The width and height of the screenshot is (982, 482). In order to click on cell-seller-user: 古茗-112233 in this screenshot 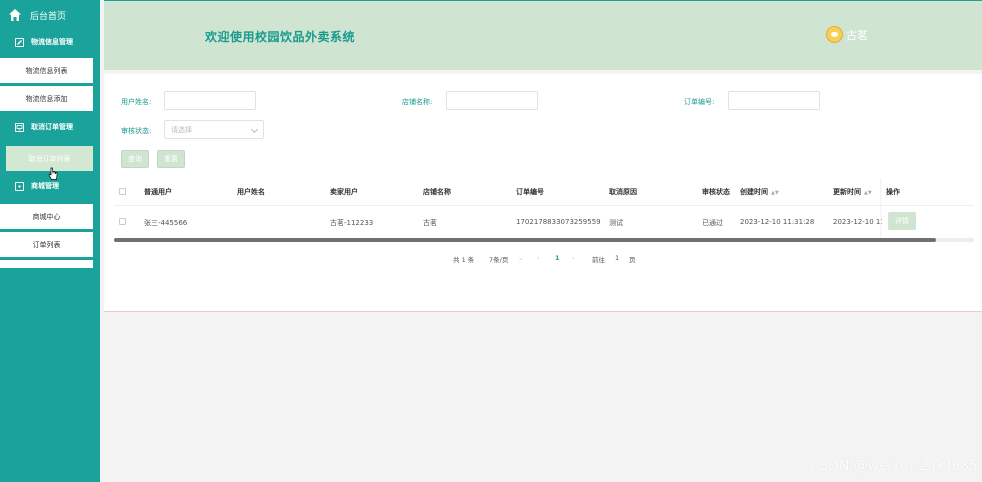, I will do `click(352, 223)`.